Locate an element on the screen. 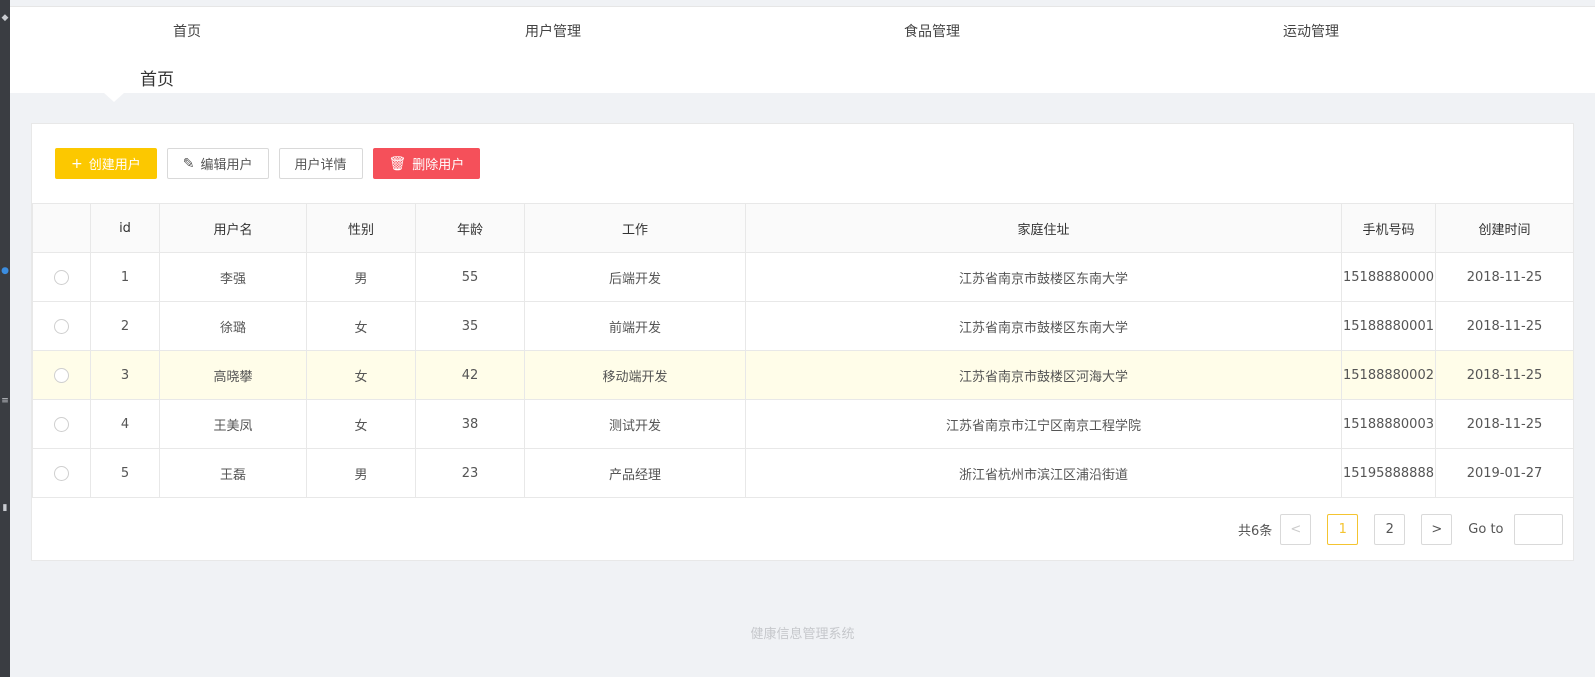  delete-user-button: 🗑 删除用户 is located at coordinates (426, 163).